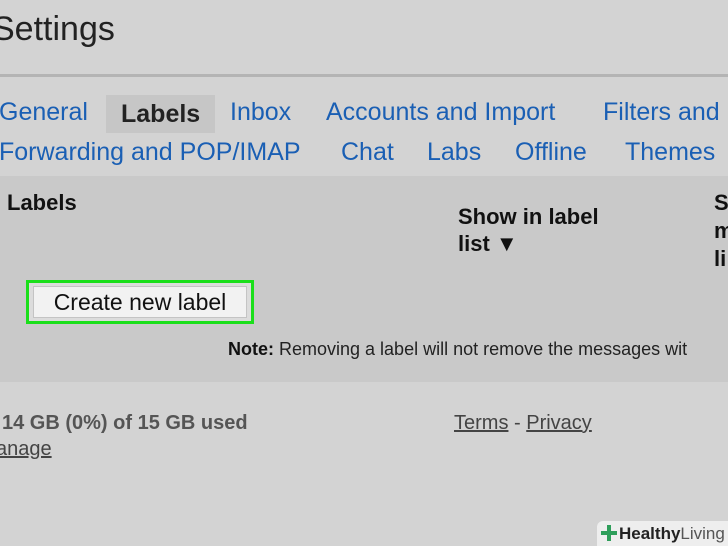  What do you see at coordinates (125, 423) in the screenshot?
I see `storage-usage: 14 GB (0%) of 15 GB used` at bounding box center [125, 423].